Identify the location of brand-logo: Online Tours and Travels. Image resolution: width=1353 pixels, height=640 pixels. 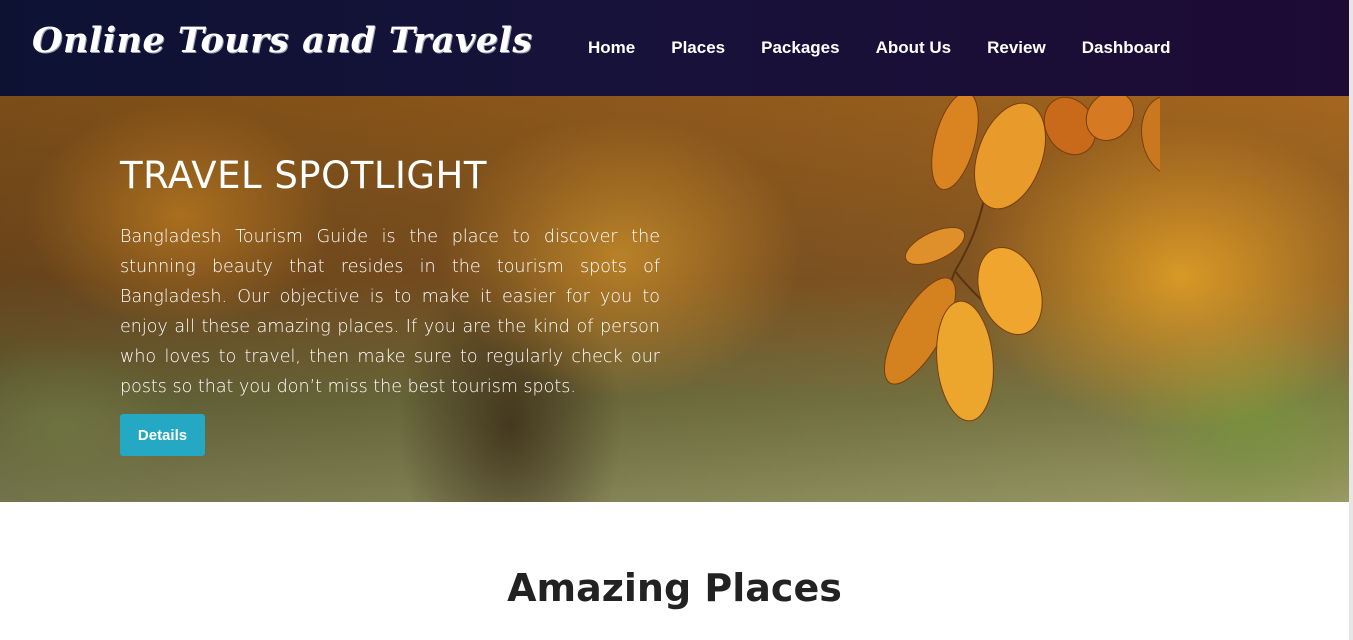
(282, 40).